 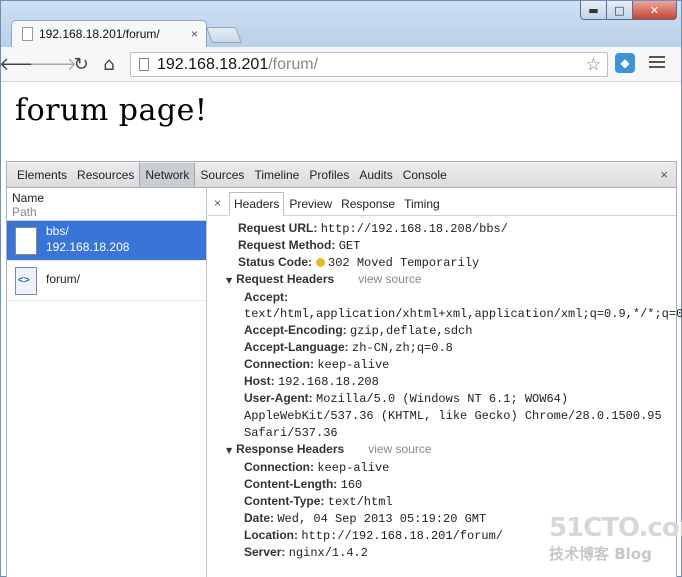 I want to click on header-value: http://192.168.18.208/bbs/, so click(x=414, y=229).